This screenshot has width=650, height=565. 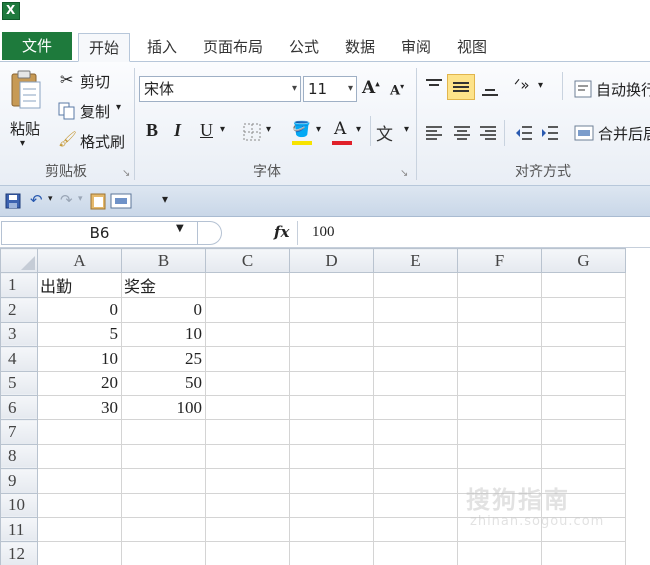 I want to click on column-header: D, so click(x=331, y=261).